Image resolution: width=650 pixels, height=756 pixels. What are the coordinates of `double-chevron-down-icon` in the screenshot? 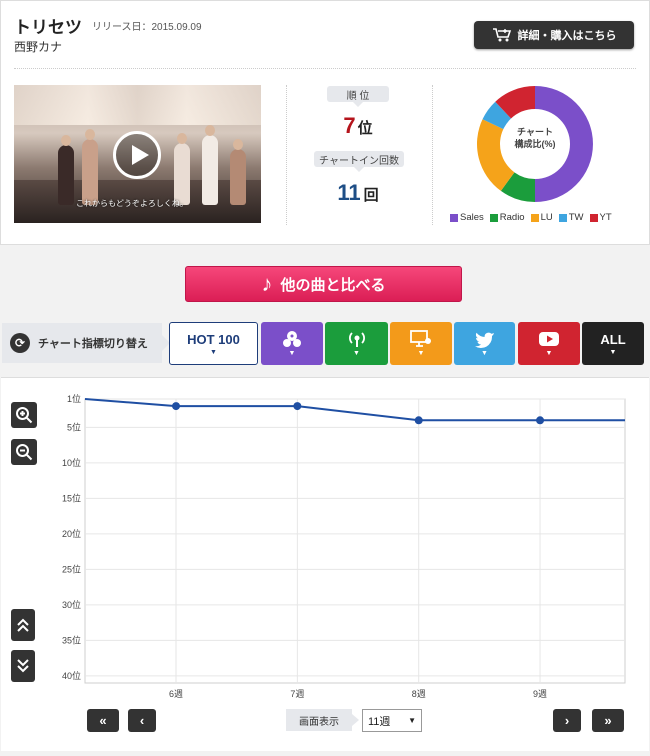 It's located at (23, 666).